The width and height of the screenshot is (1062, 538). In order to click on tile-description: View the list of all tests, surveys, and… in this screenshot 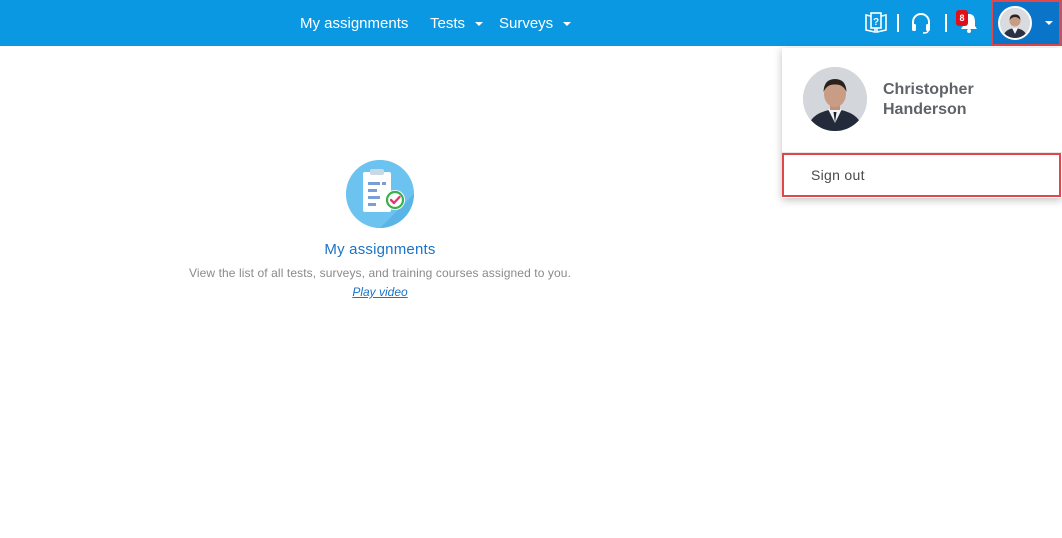, I will do `click(380, 273)`.